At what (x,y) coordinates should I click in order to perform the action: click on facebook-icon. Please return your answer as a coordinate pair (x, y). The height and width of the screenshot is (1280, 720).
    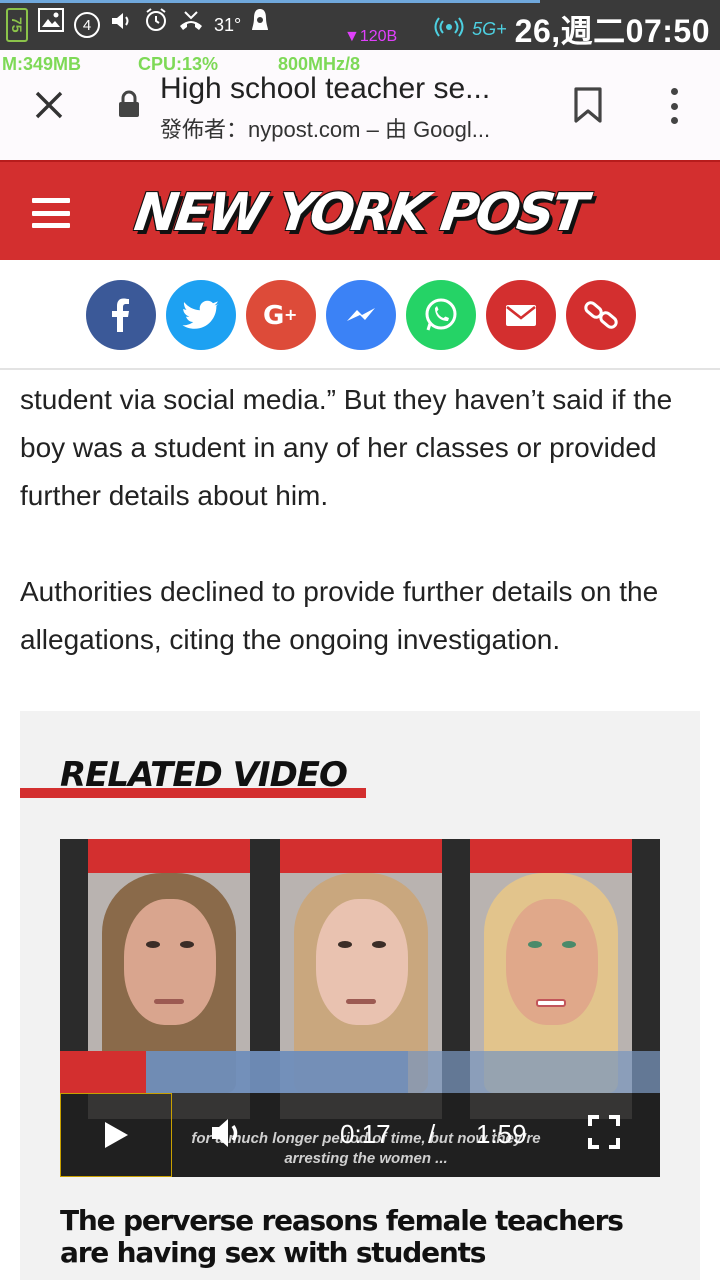
    Looking at the image, I should click on (120, 315).